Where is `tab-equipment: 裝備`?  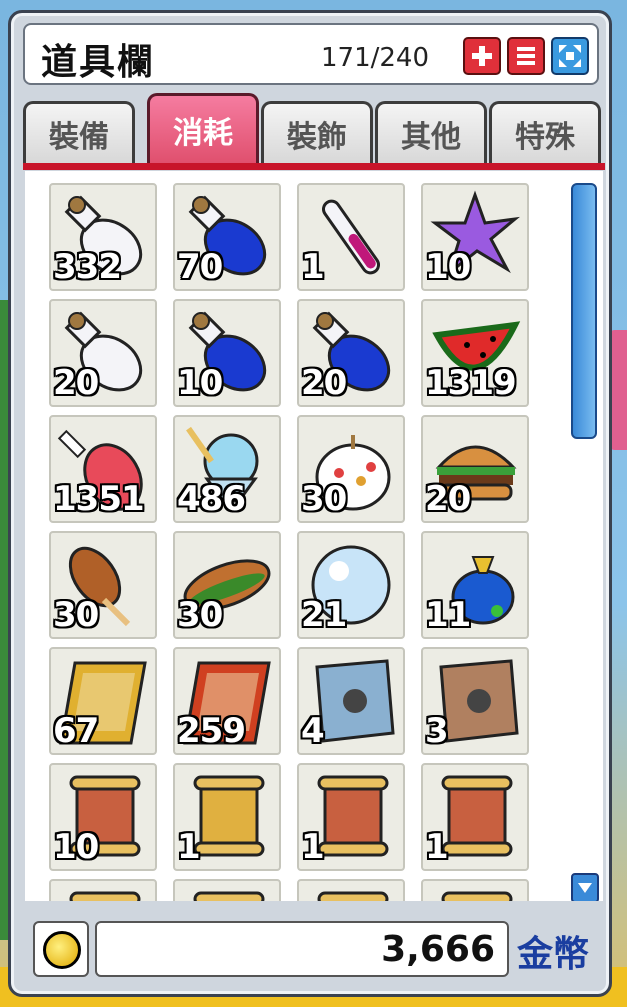 tab-equipment: 裝備 is located at coordinates (79, 132).